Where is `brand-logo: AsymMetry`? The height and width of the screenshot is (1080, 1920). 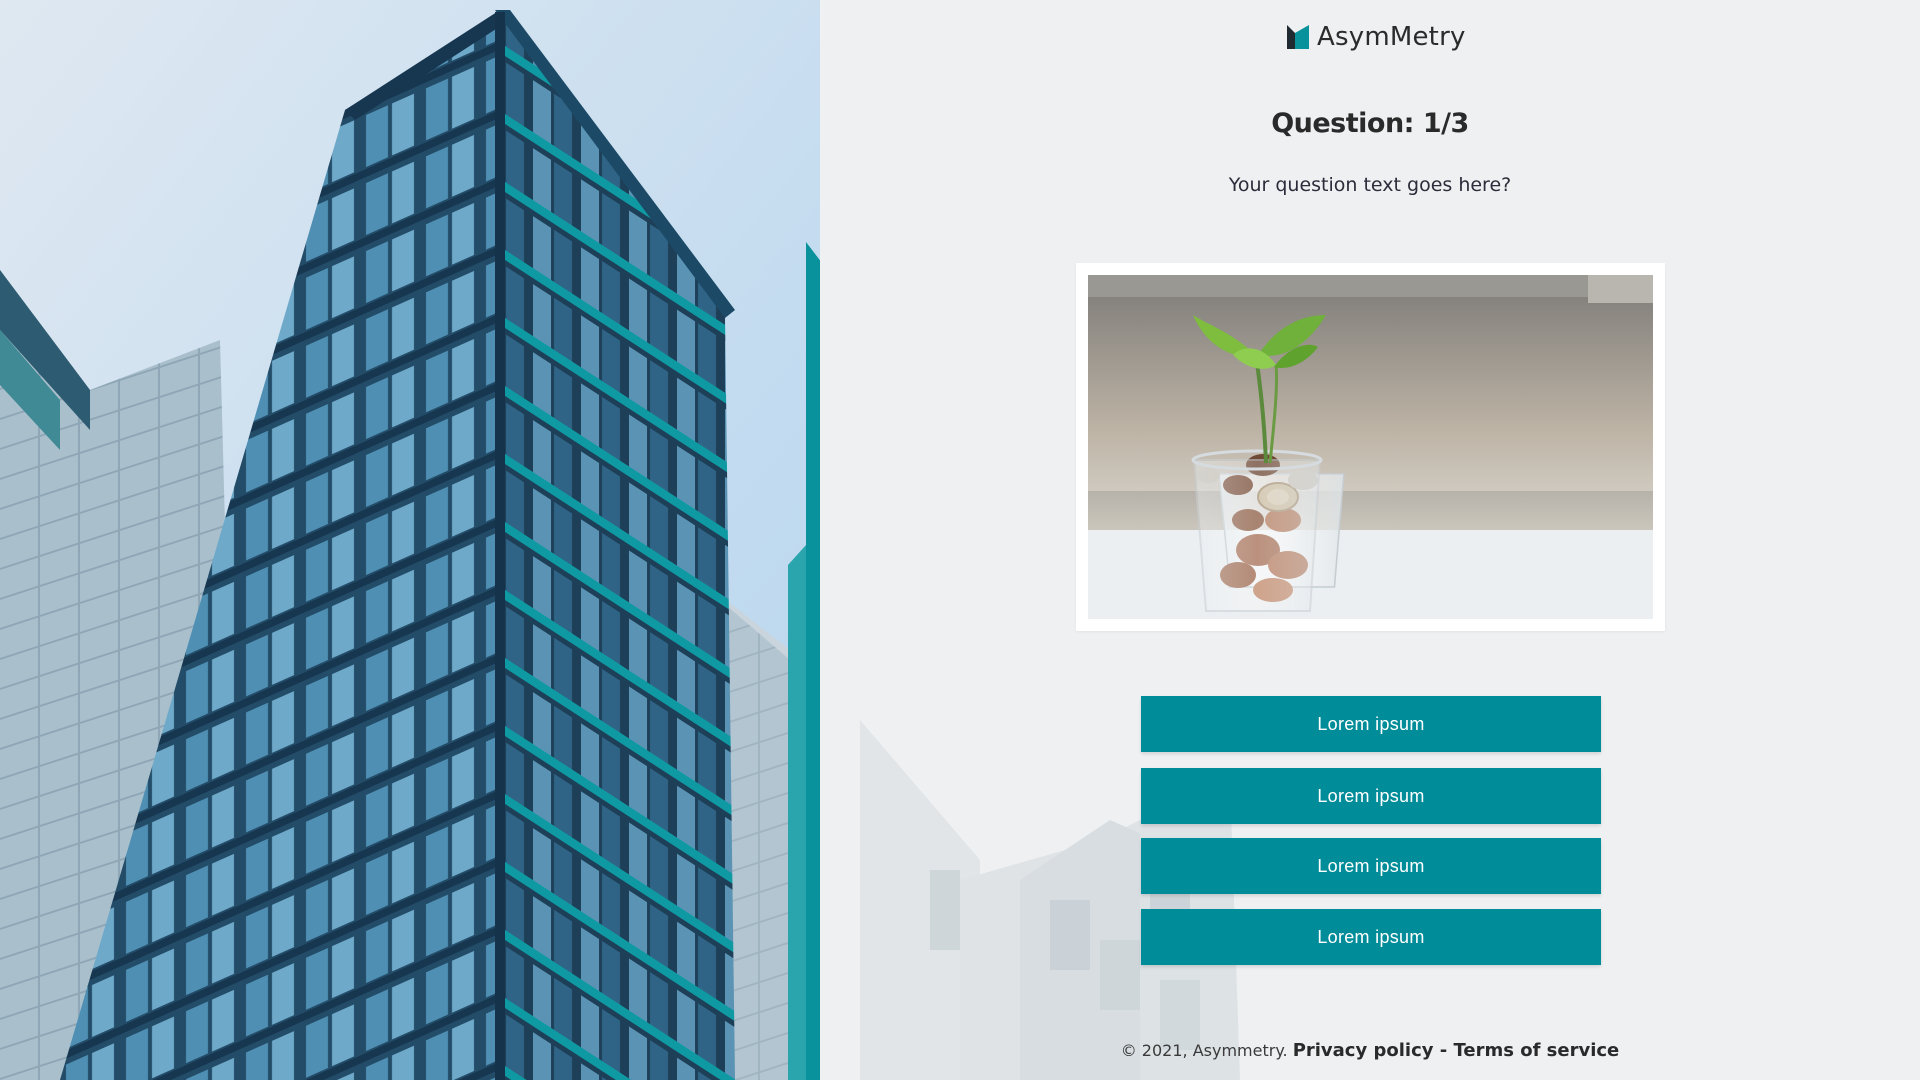 brand-logo: AsymMetry is located at coordinates (1376, 37).